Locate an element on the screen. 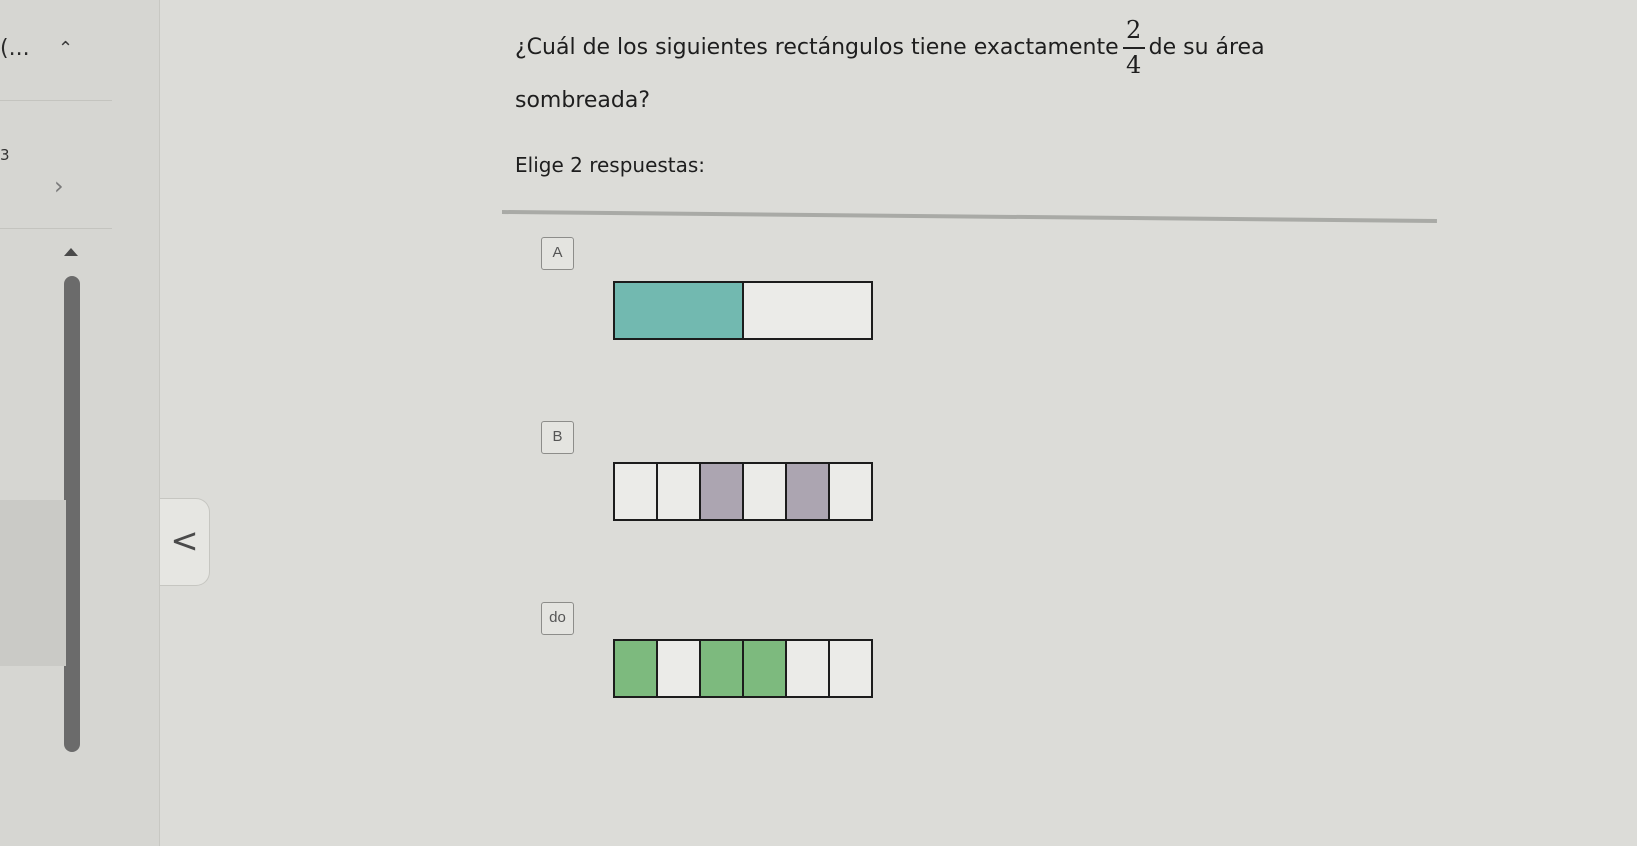  fraction-bar is located at coordinates (1133, 47).